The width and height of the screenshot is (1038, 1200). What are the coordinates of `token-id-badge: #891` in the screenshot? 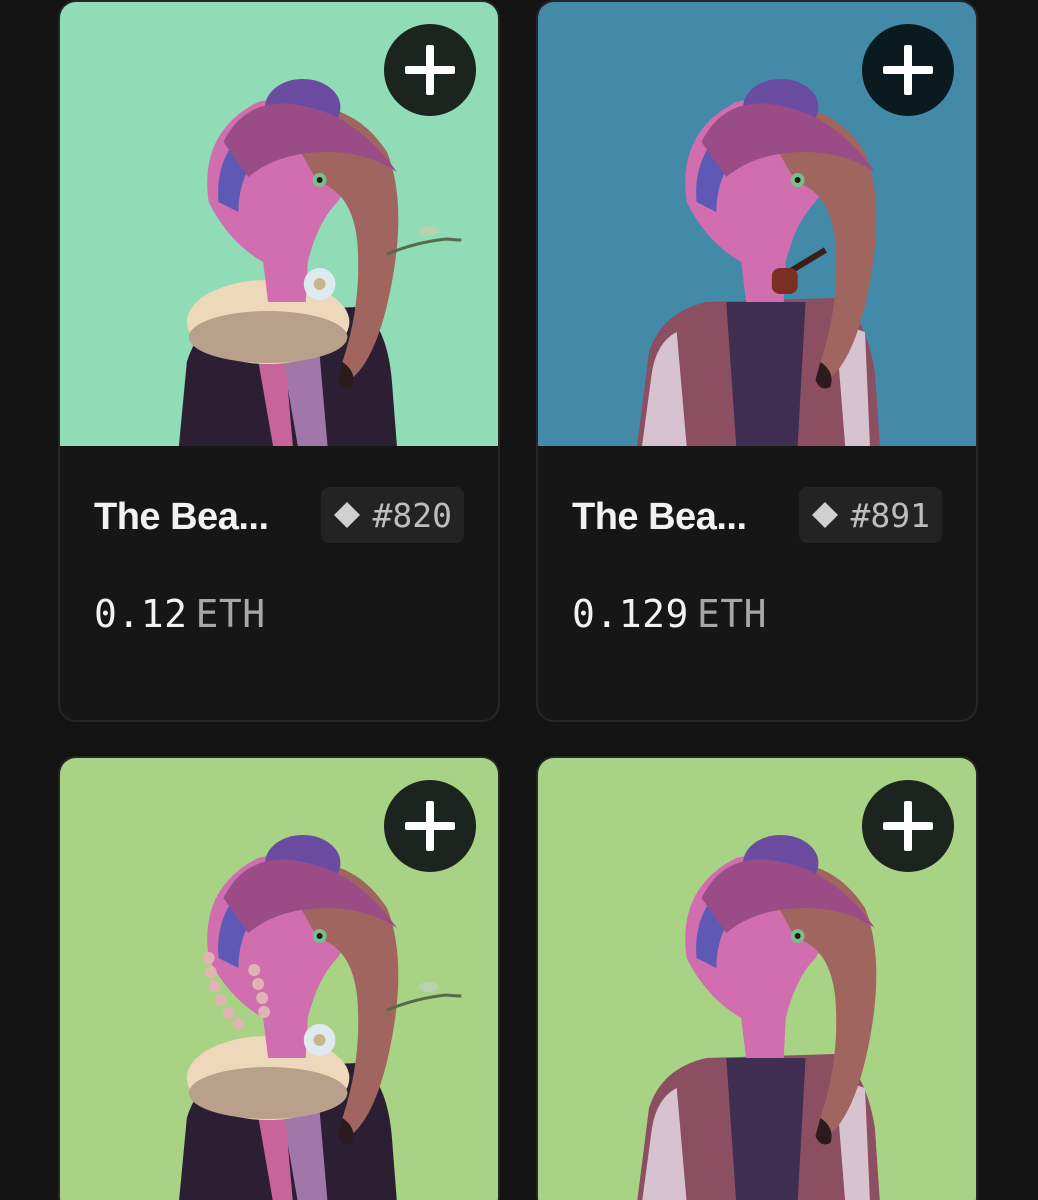 It's located at (870, 515).